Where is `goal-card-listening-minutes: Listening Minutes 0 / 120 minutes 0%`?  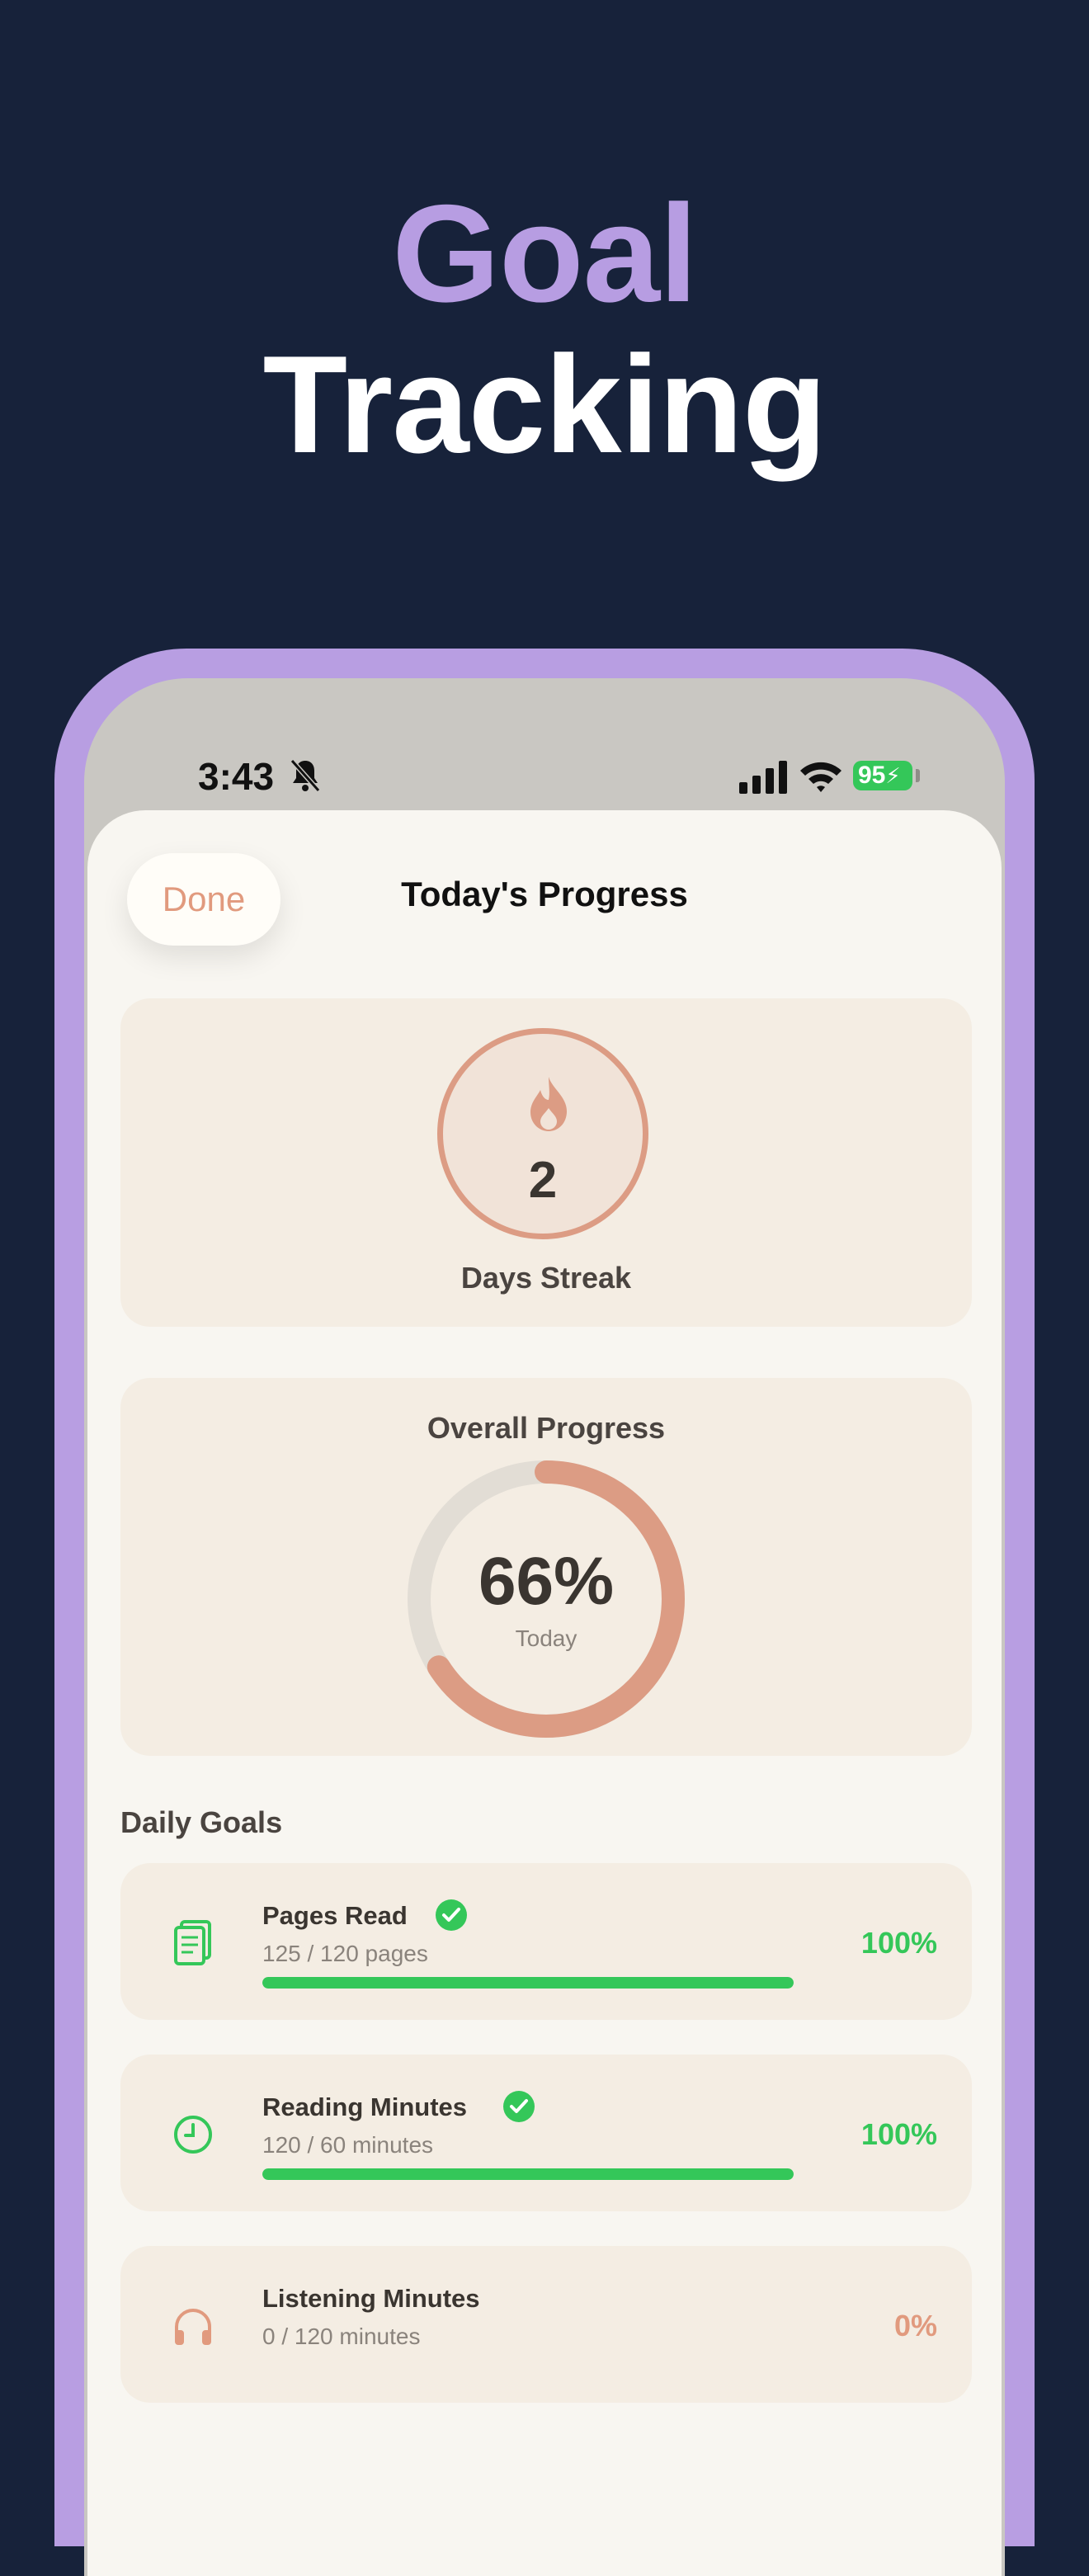 goal-card-listening-minutes: Listening Minutes 0 / 120 minutes 0% is located at coordinates (546, 2324).